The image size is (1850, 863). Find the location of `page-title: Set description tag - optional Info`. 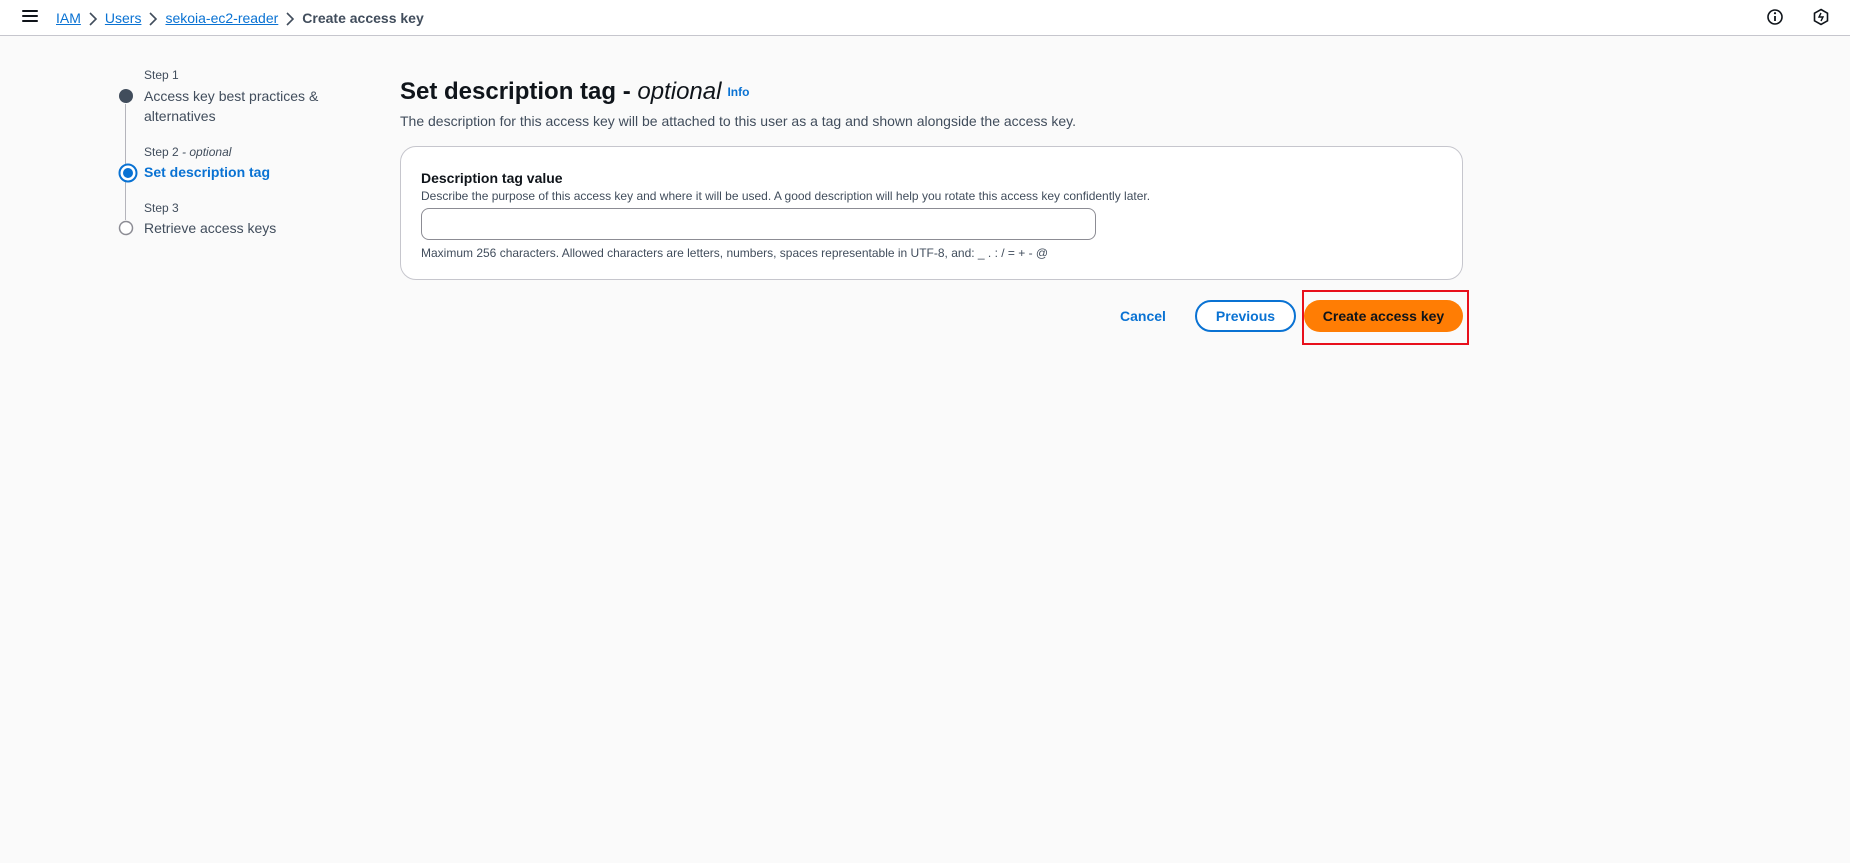

page-title: Set description tag - optional Info is located at coordinates (574, 92).